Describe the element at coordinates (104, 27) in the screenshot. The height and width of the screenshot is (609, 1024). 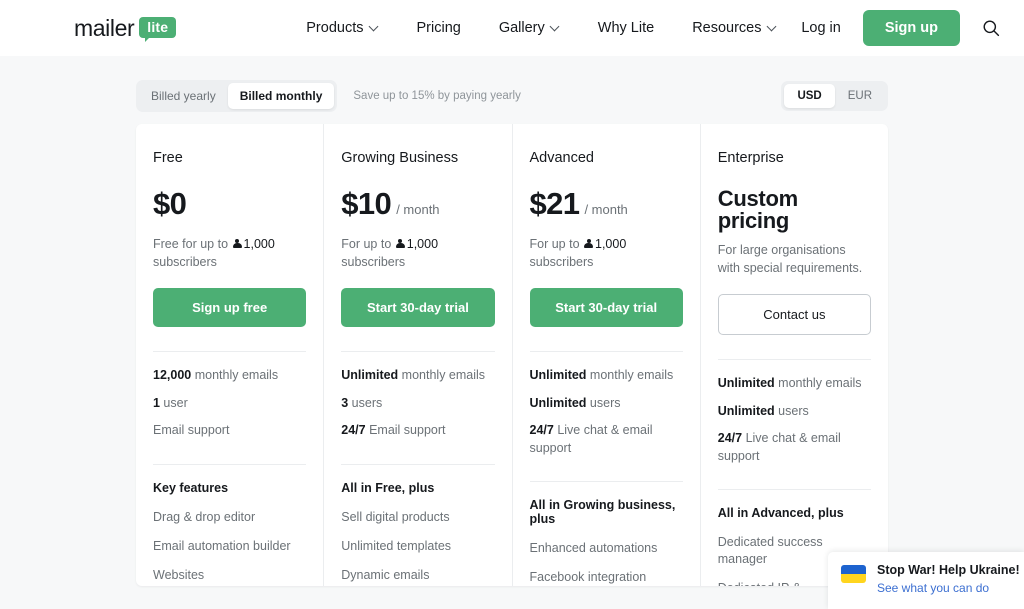
I see `logo-word: mailer` at that location.